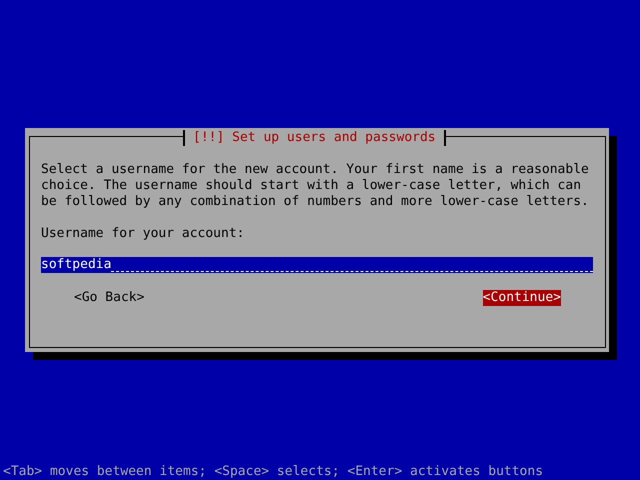 The width and height of the screenshot is (640, 480). I want to click on dialog-title: [!!] Set up users and passwords, so click(314, 138).